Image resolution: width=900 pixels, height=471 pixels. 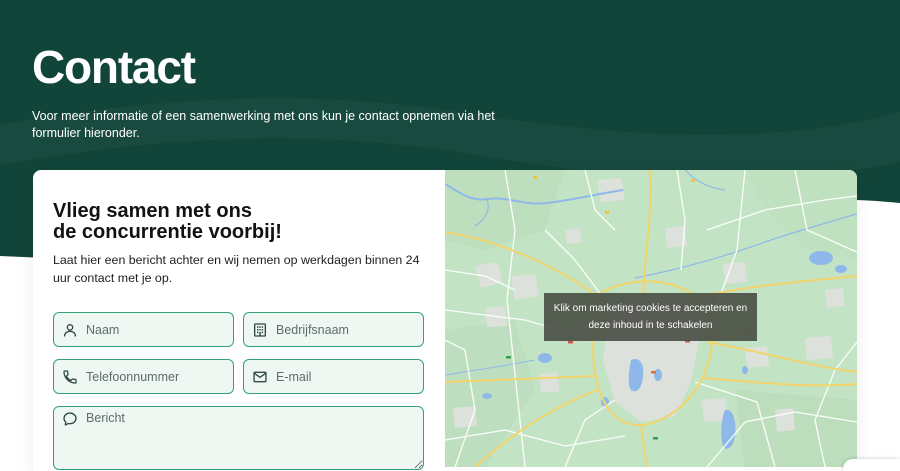 I want to click on message-field, so click(x=238, y=438).